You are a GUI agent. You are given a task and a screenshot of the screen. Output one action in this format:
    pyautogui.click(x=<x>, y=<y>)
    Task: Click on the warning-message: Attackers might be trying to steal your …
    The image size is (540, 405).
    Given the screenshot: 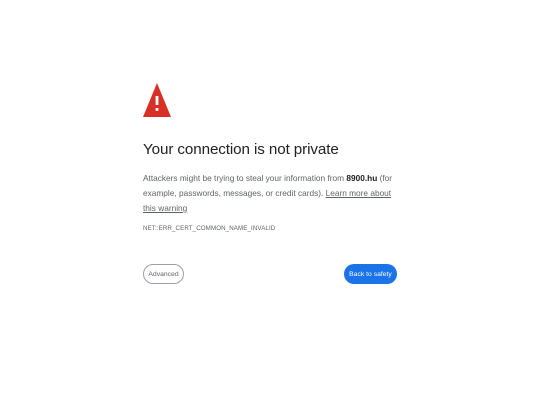 What is the action you would take?
    pyautogui.click(x=270, y=193)
    